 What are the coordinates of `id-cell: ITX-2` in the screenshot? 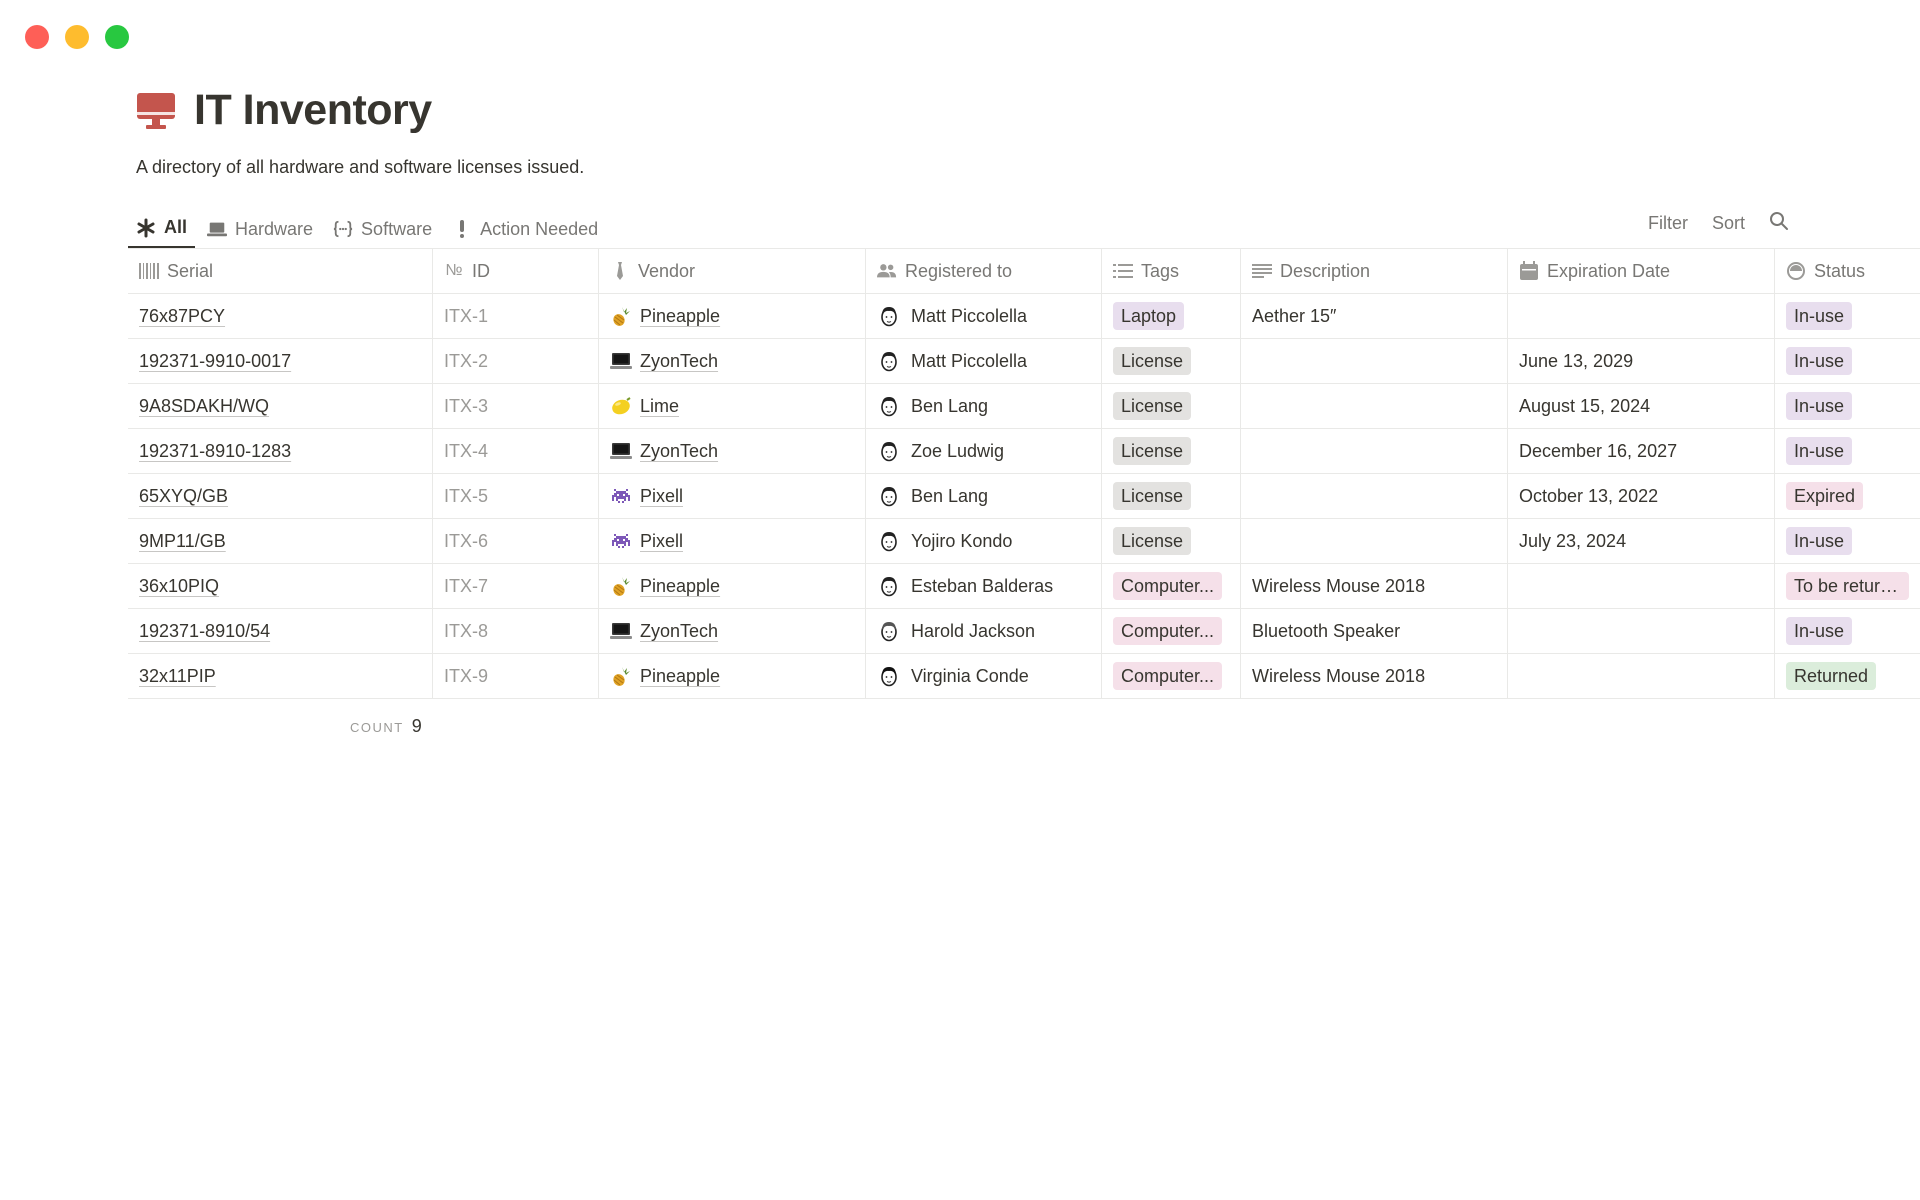 It's located at (516, 361).